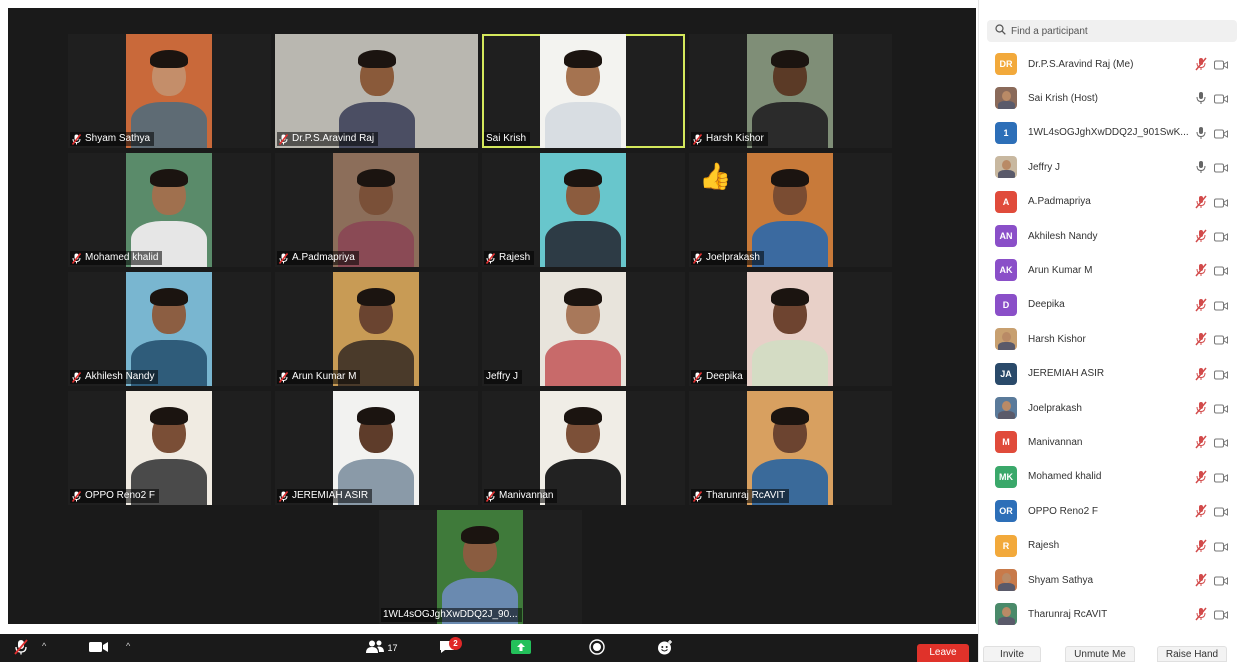 The height and width of the screenshot is (662, 1238). What do you see at coordinates (1115, 64) in the screenshot?
I see `participant-list-item: DR Dr.P.S.Aravind Raj (Me)` at bounding box center [1115, 64].